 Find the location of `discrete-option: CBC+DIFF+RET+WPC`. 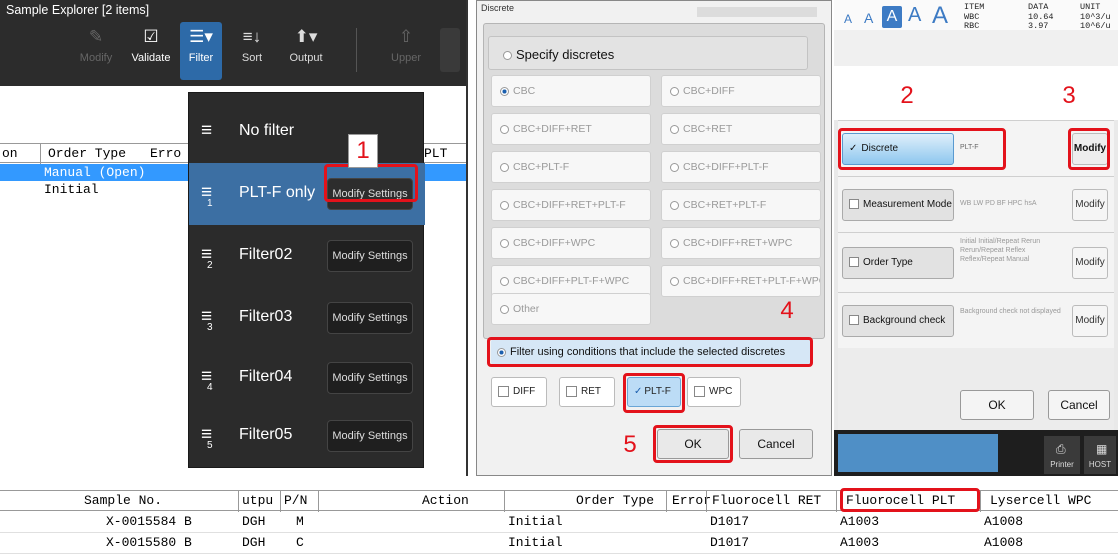

discrete-option: CBC+DIFF+RET+WPC is located at coordinates (741, 243).